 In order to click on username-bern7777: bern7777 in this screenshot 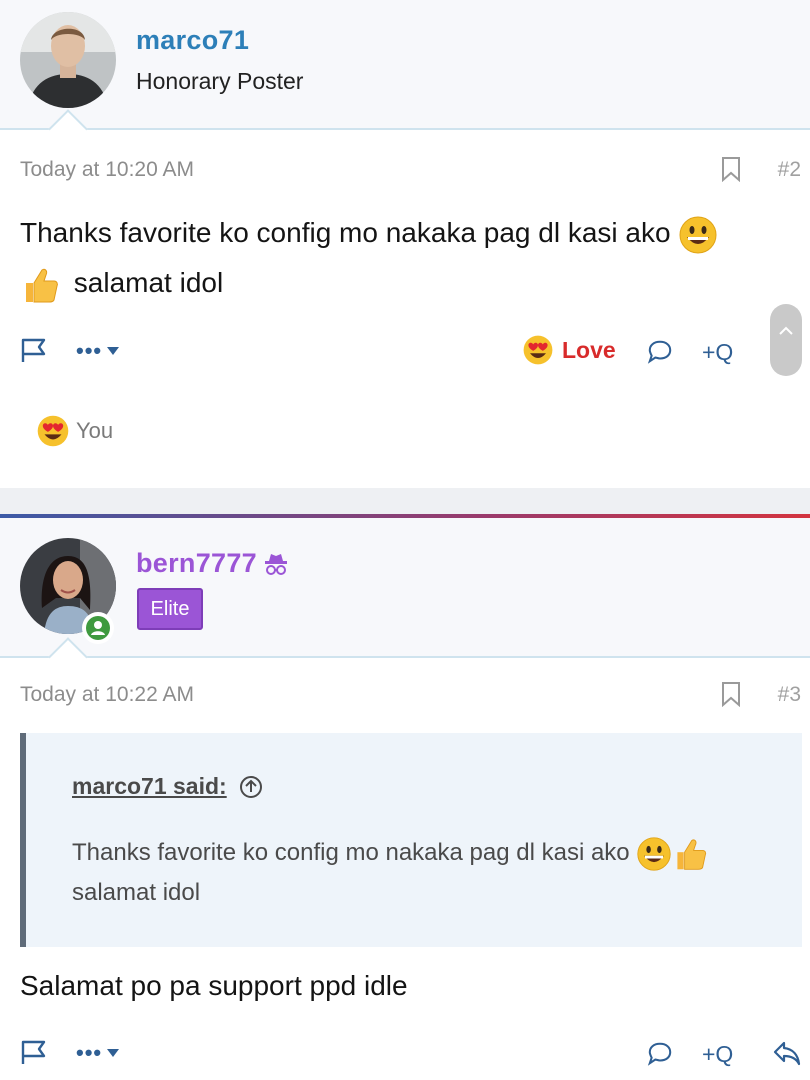, I will do `click(212, 563)`.